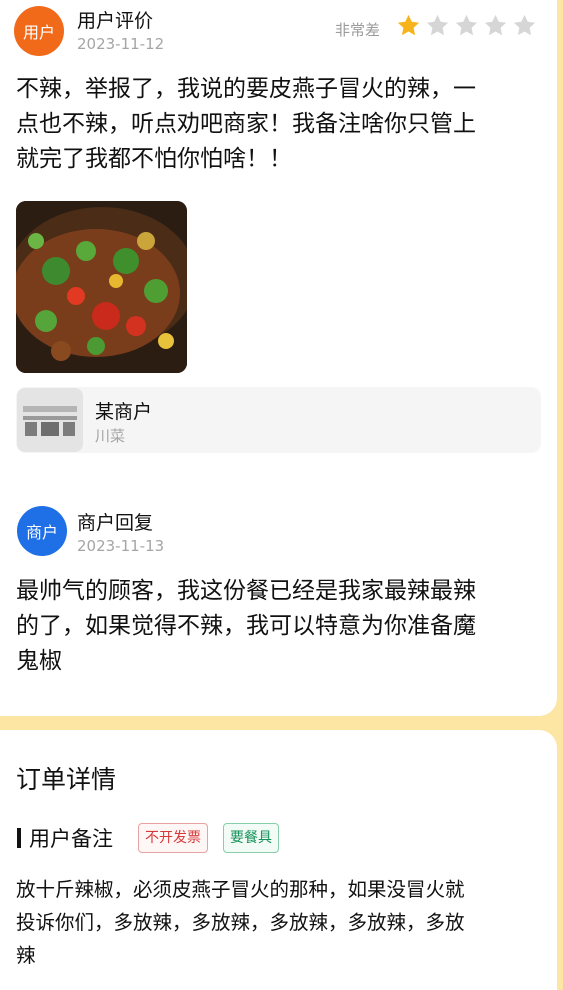  Describe the element at coordinates (115, 523) in the screenshot. I see `reply-title: 商户回复` at that location.